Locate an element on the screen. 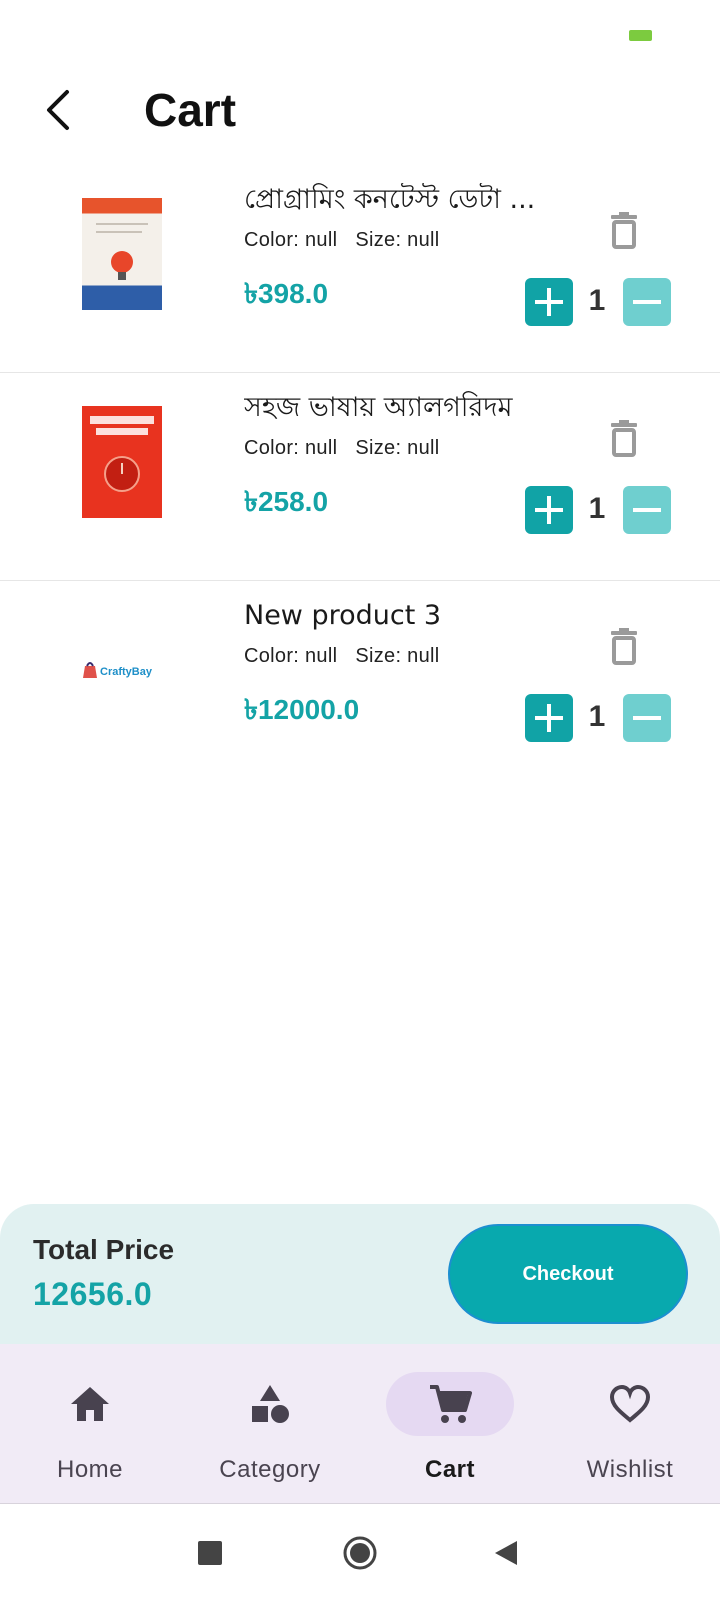 This screenshot has width=720, height=1600. total-panel: Total Price 12656.0 Checkout is located at coordinates (360, 1274).